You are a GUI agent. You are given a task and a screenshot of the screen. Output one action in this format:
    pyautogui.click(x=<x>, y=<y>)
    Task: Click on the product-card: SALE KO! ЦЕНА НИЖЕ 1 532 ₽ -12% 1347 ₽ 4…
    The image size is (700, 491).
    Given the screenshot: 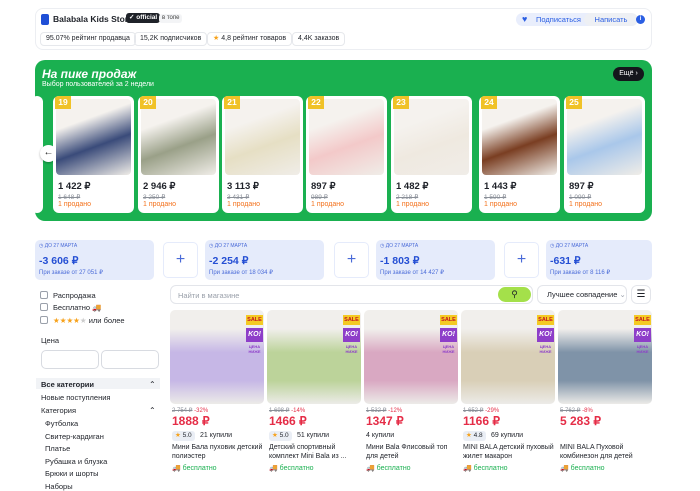 What is the action you would take?
    pyautogui.click(x=411, y=396)
    